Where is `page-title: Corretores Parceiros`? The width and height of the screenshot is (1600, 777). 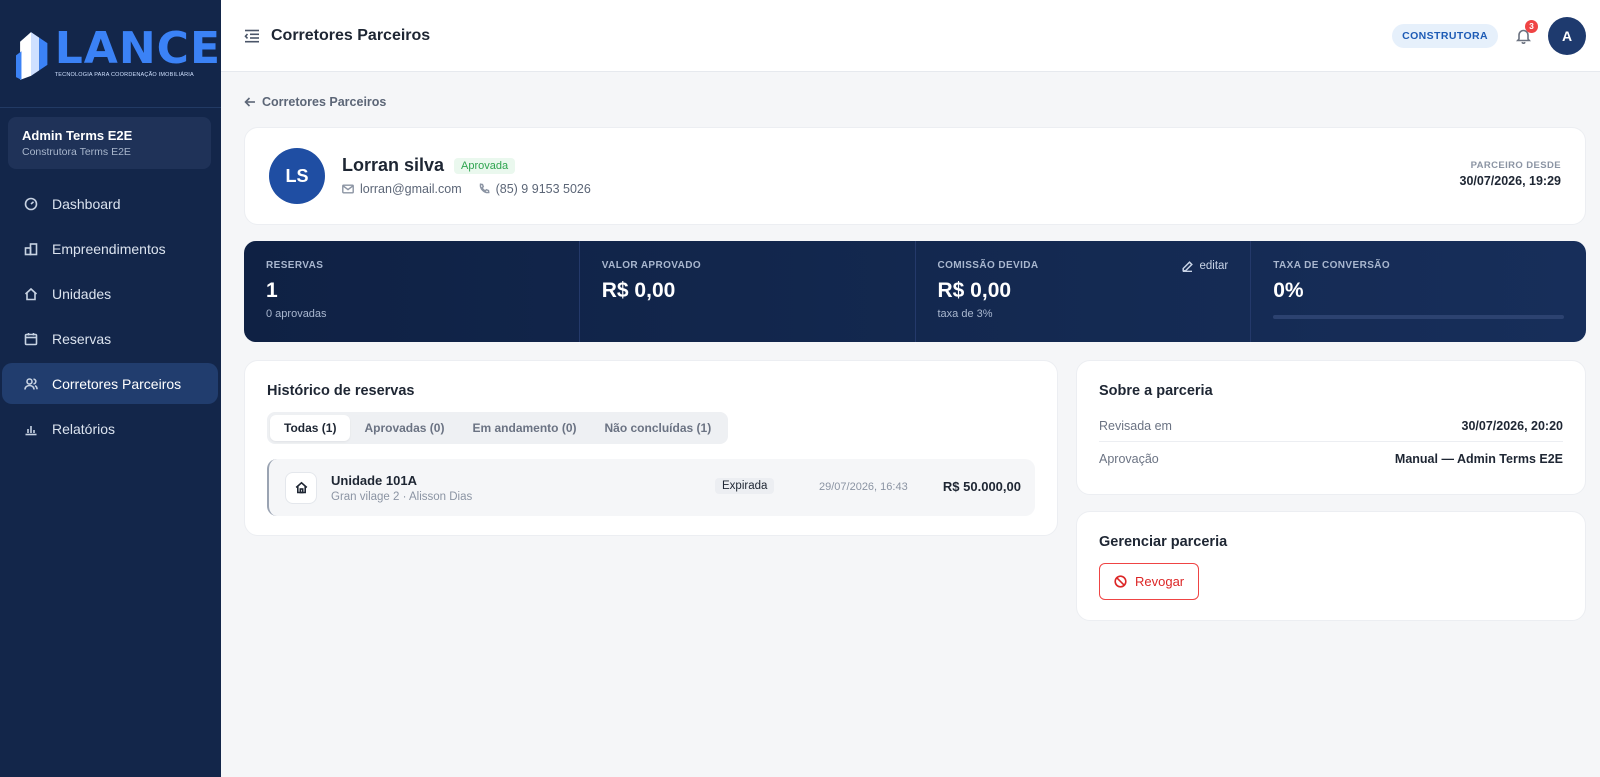 page-title: Corretores Parceiros is located at coordinates (351, 35).